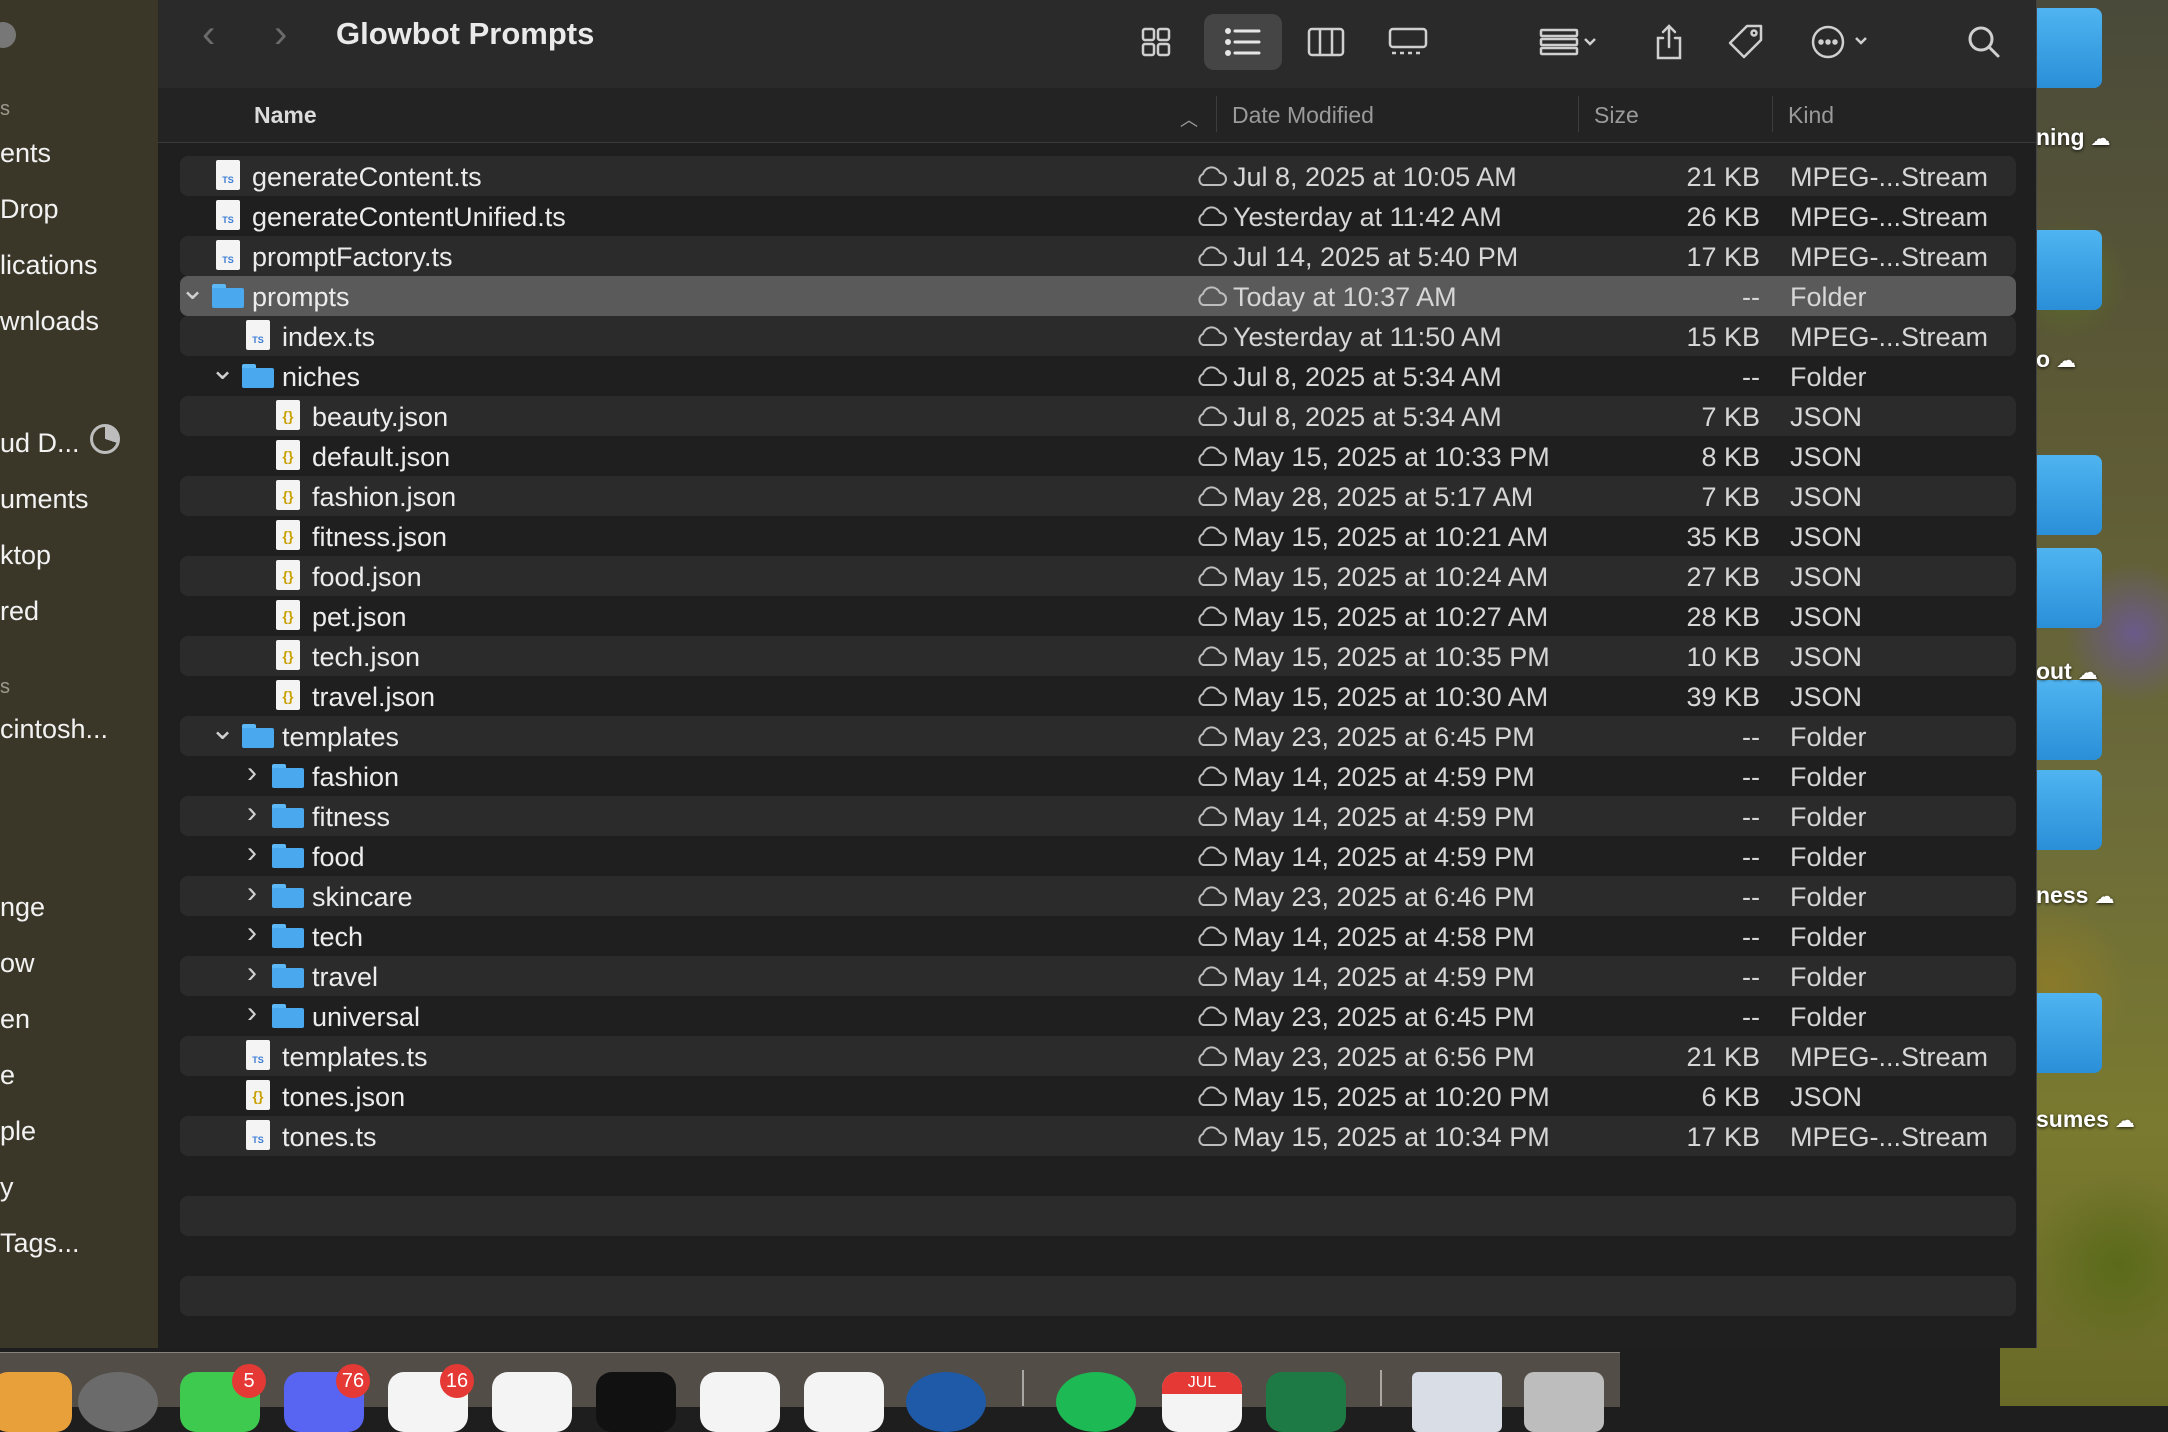 The width and height of the screenshot is (2168, 1432). What do you see at coordinates (1564, 1402) in the screenshot?
I see `trash-icon` at bounding box center [1564, 1402].